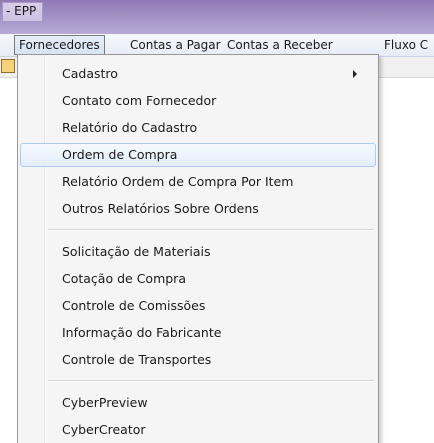  I want to click on menu-fornecedores: Fornecedores, so click(59, 45).